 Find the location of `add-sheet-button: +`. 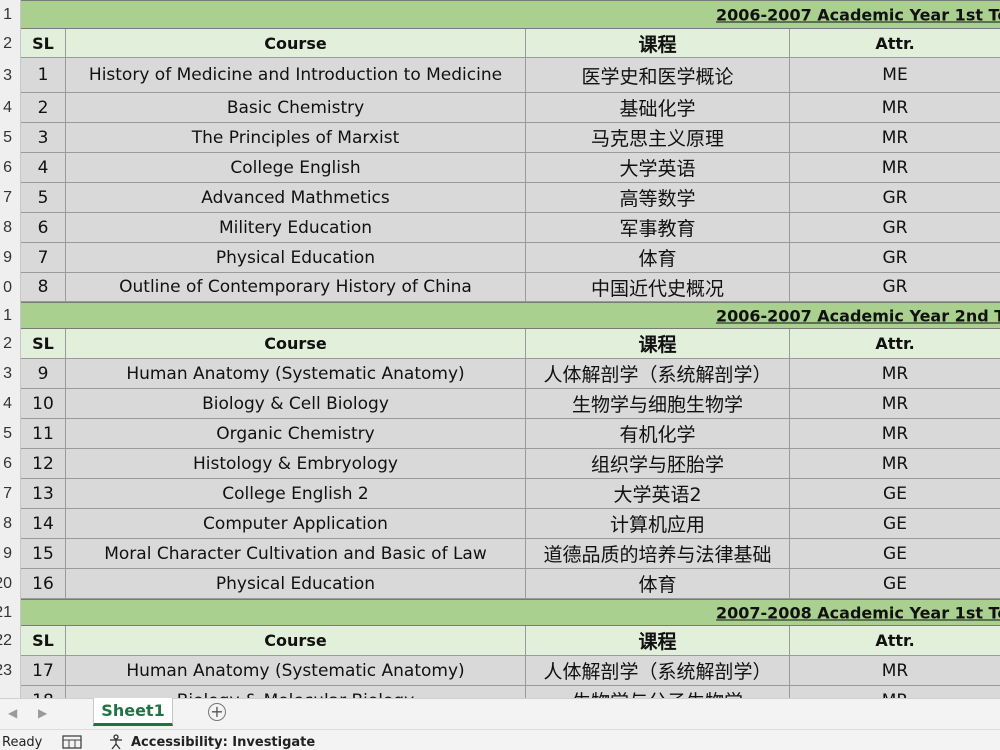

add-sheet-button: + is located at coordinates (217, 712).